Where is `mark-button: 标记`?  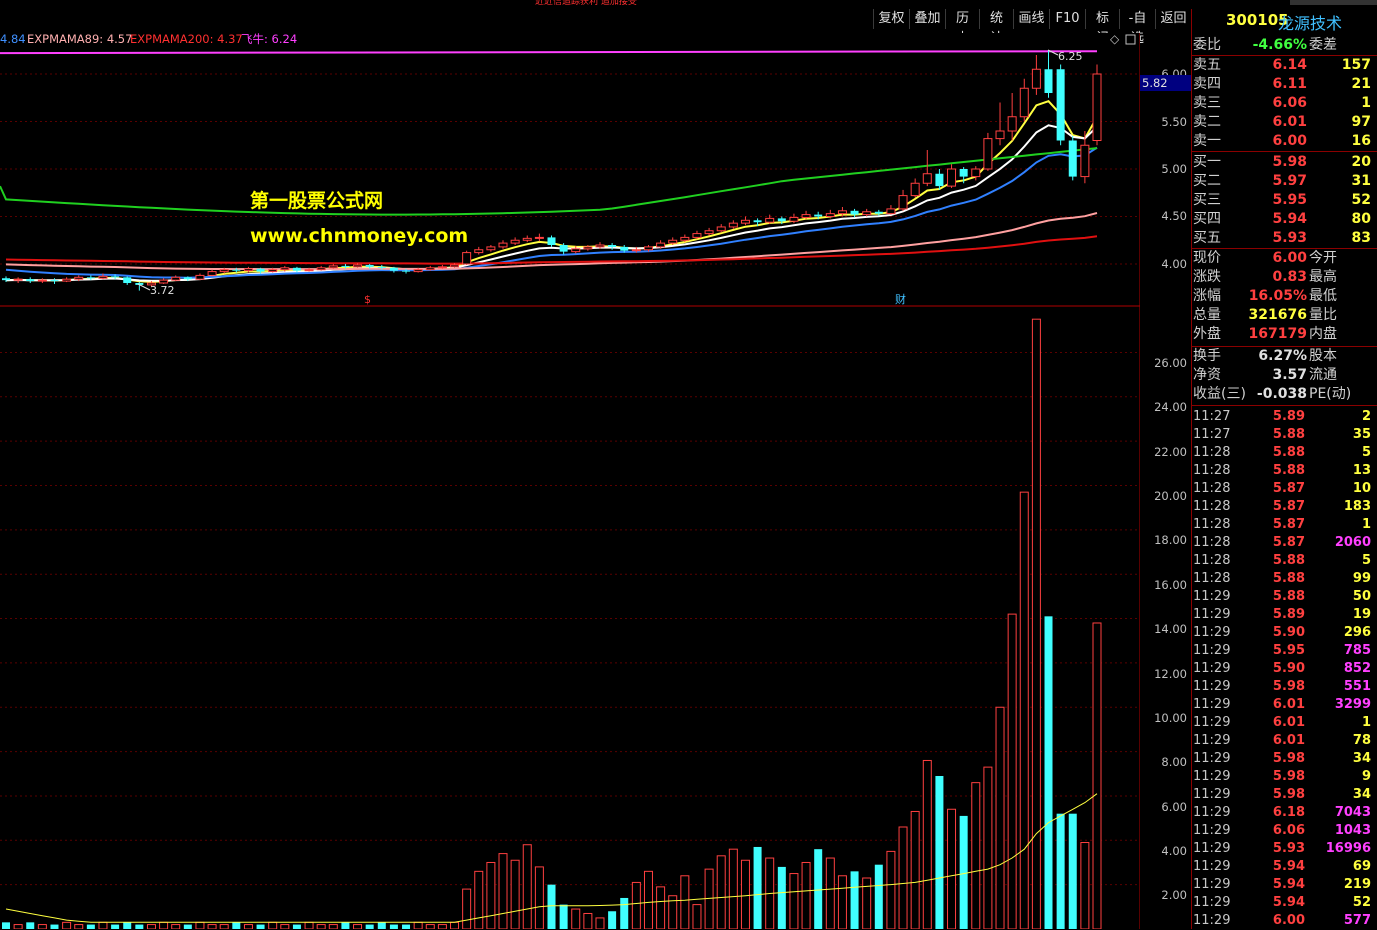 mark-button: 标记 is located at coordinates (1102, 27).